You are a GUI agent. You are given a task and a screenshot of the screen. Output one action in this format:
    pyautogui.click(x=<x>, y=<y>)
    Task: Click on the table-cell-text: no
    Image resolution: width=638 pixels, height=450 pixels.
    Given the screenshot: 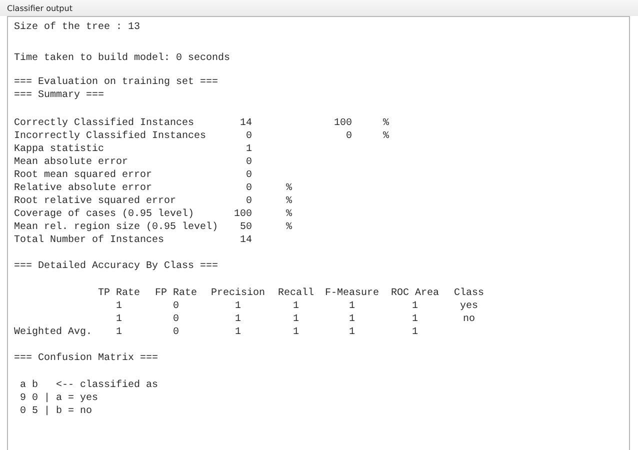 What is the action you would take?
    pyautogui.click(x=469, y=319)
    